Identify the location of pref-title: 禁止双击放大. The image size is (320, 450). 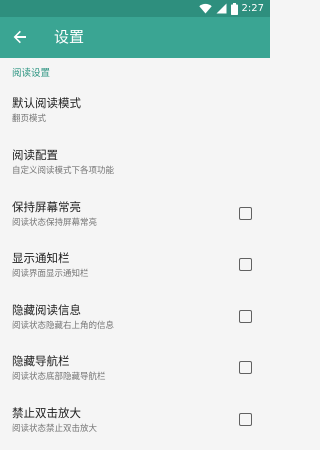
(46, 413).